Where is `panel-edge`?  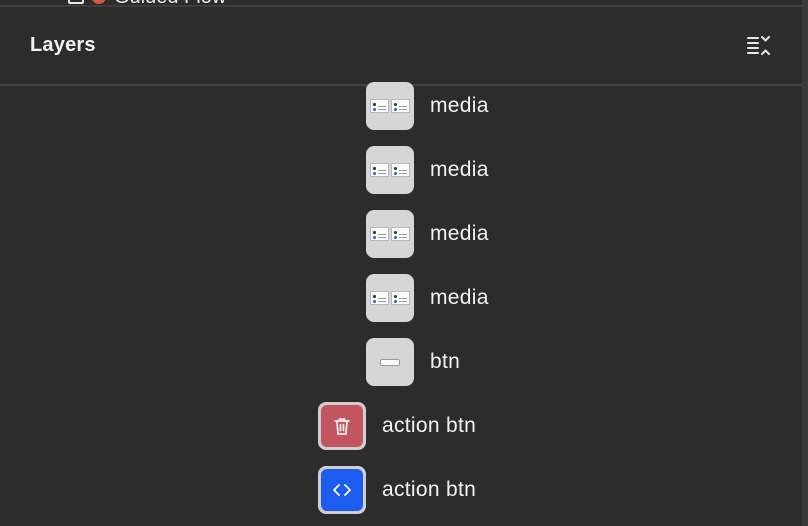
panel-edge is located at coordinates (805, 263).